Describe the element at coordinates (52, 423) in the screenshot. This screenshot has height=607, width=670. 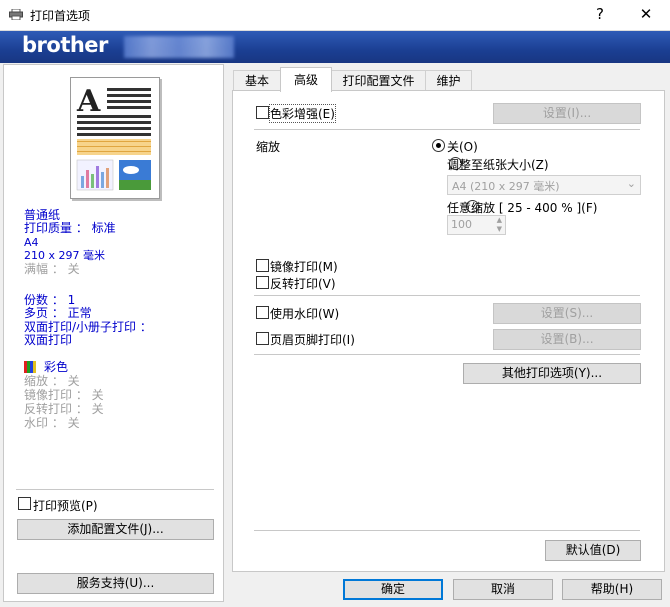
I see `summary-watermark: 水印 ： 关` at that location.